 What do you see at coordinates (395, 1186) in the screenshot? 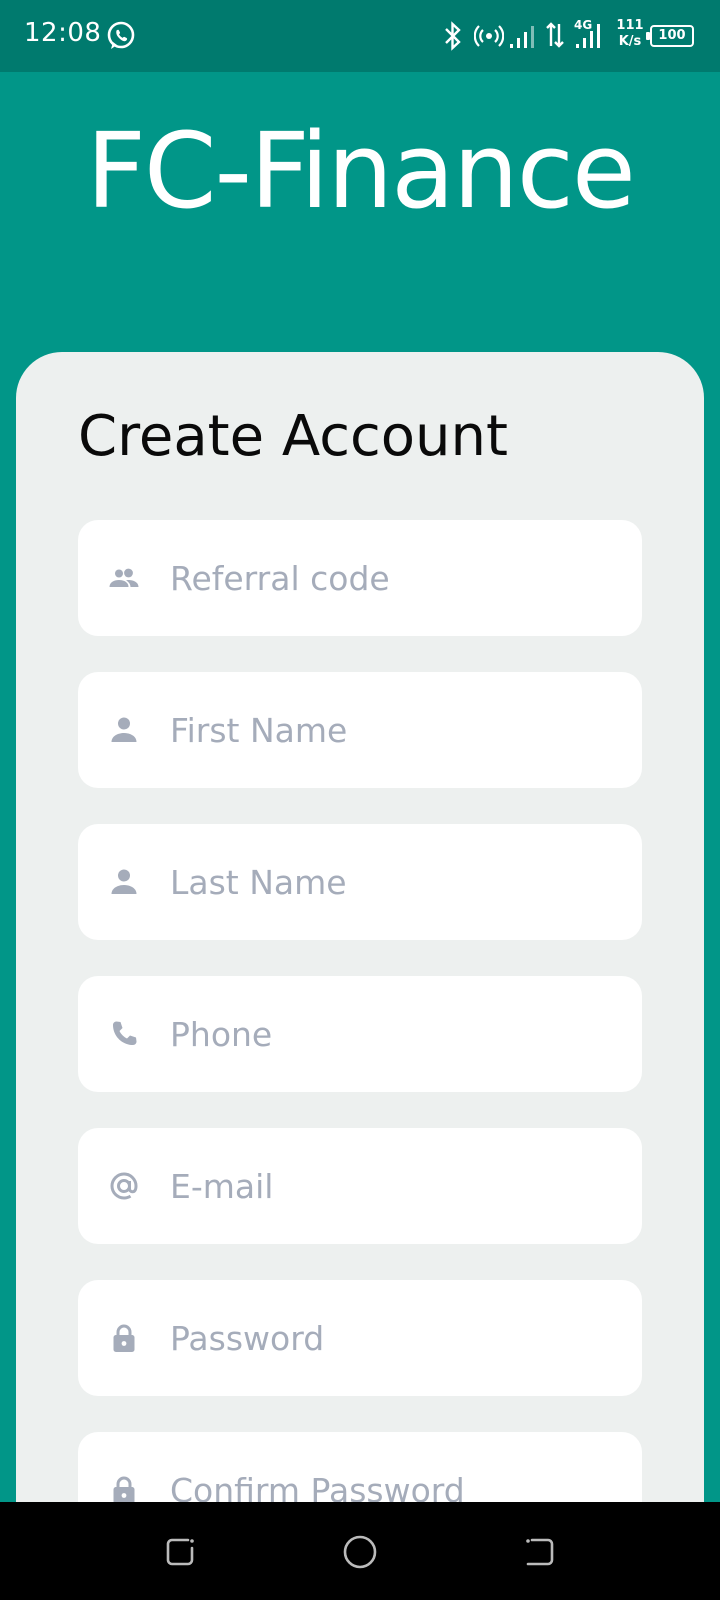
I see `email-input` at bounding box center [395, 1186].